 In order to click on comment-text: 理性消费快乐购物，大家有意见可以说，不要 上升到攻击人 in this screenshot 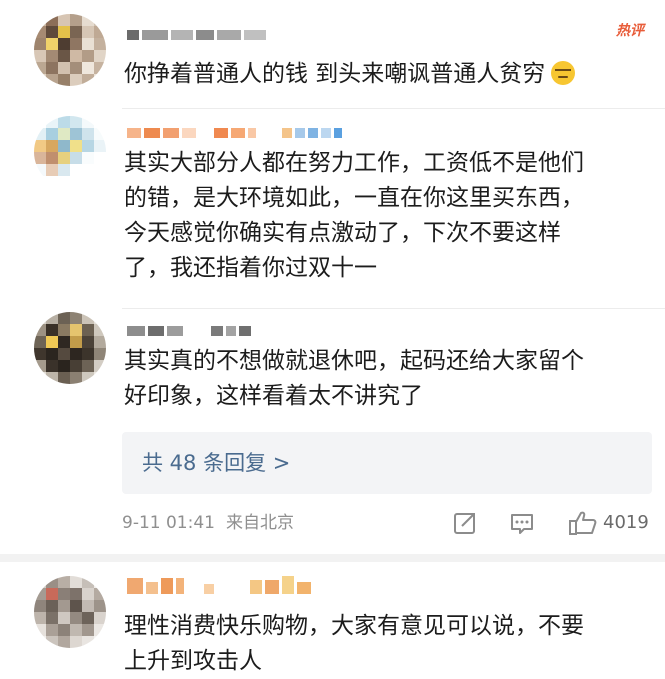, I will do `click(354, 643)`.